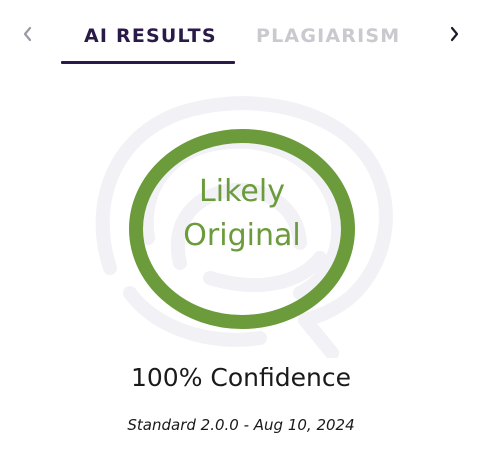 The width and height of the screenshot is (487, 449). I want to click on confidence-text: 100% Confidence, so click(241, 377).